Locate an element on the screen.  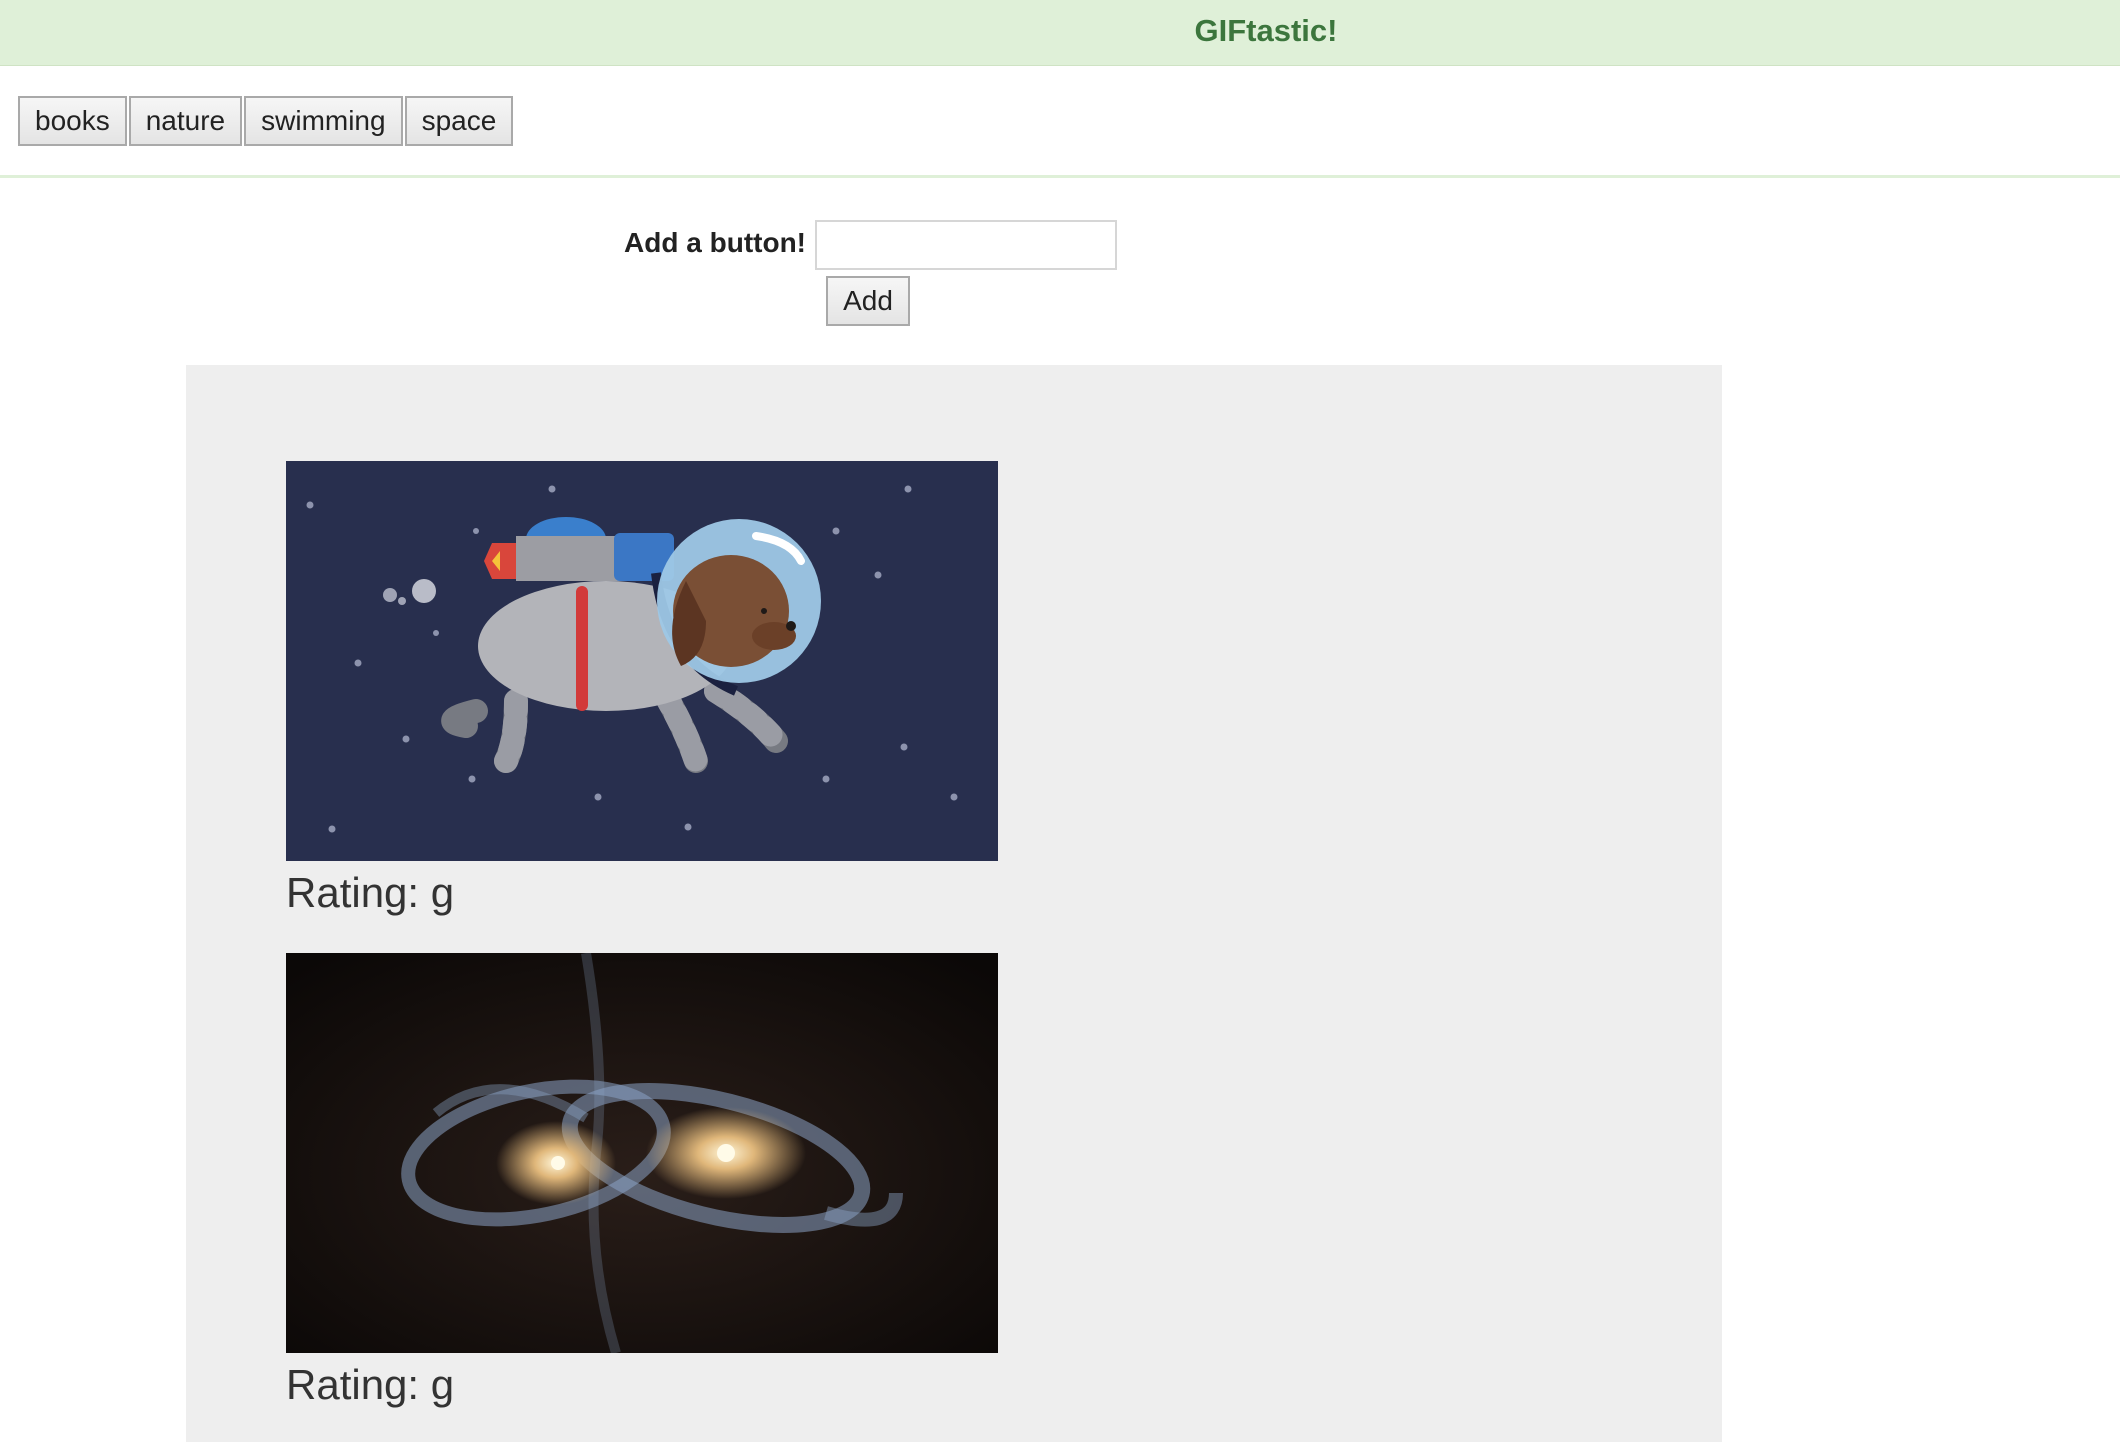
topic-button-books: books is located at coordinates (72, 121).